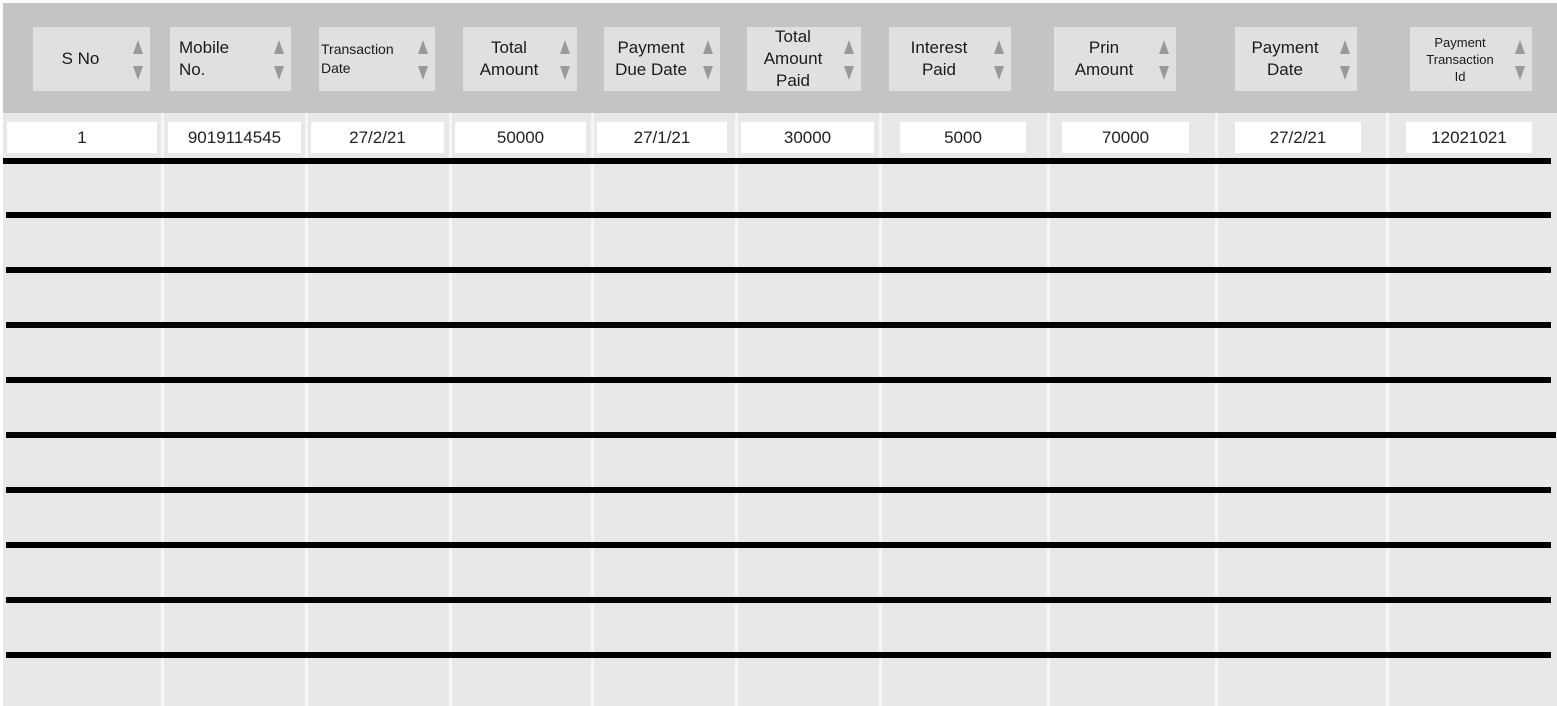 The image size is (1557, 706). I want to click on column-header-label: Total Amount Paid, so click(793, 58).